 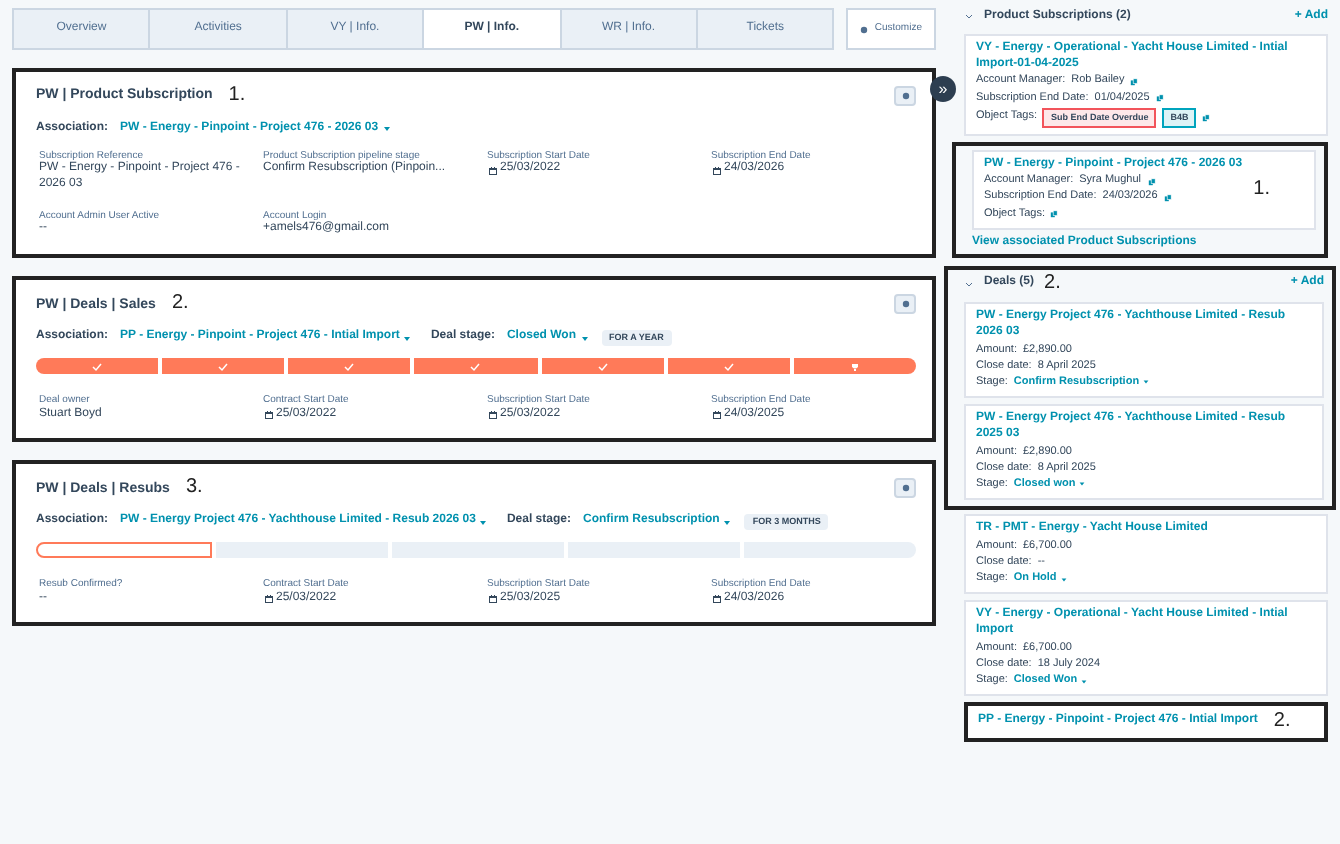 What do you see at coordinates (943, 89) in the screenshot?
I see `collapse-button: »` at bounding box center [943, 89].